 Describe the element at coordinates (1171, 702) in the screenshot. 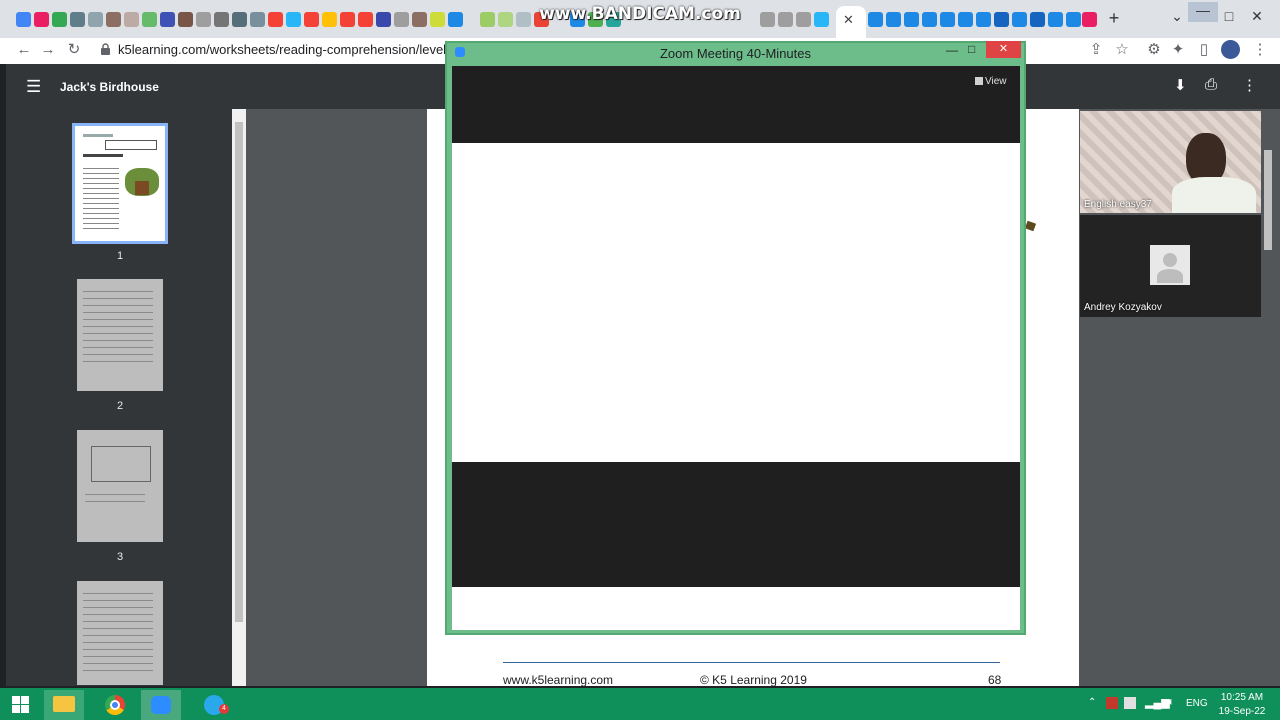

I see `volume-icon: 🔈︎` at that location.